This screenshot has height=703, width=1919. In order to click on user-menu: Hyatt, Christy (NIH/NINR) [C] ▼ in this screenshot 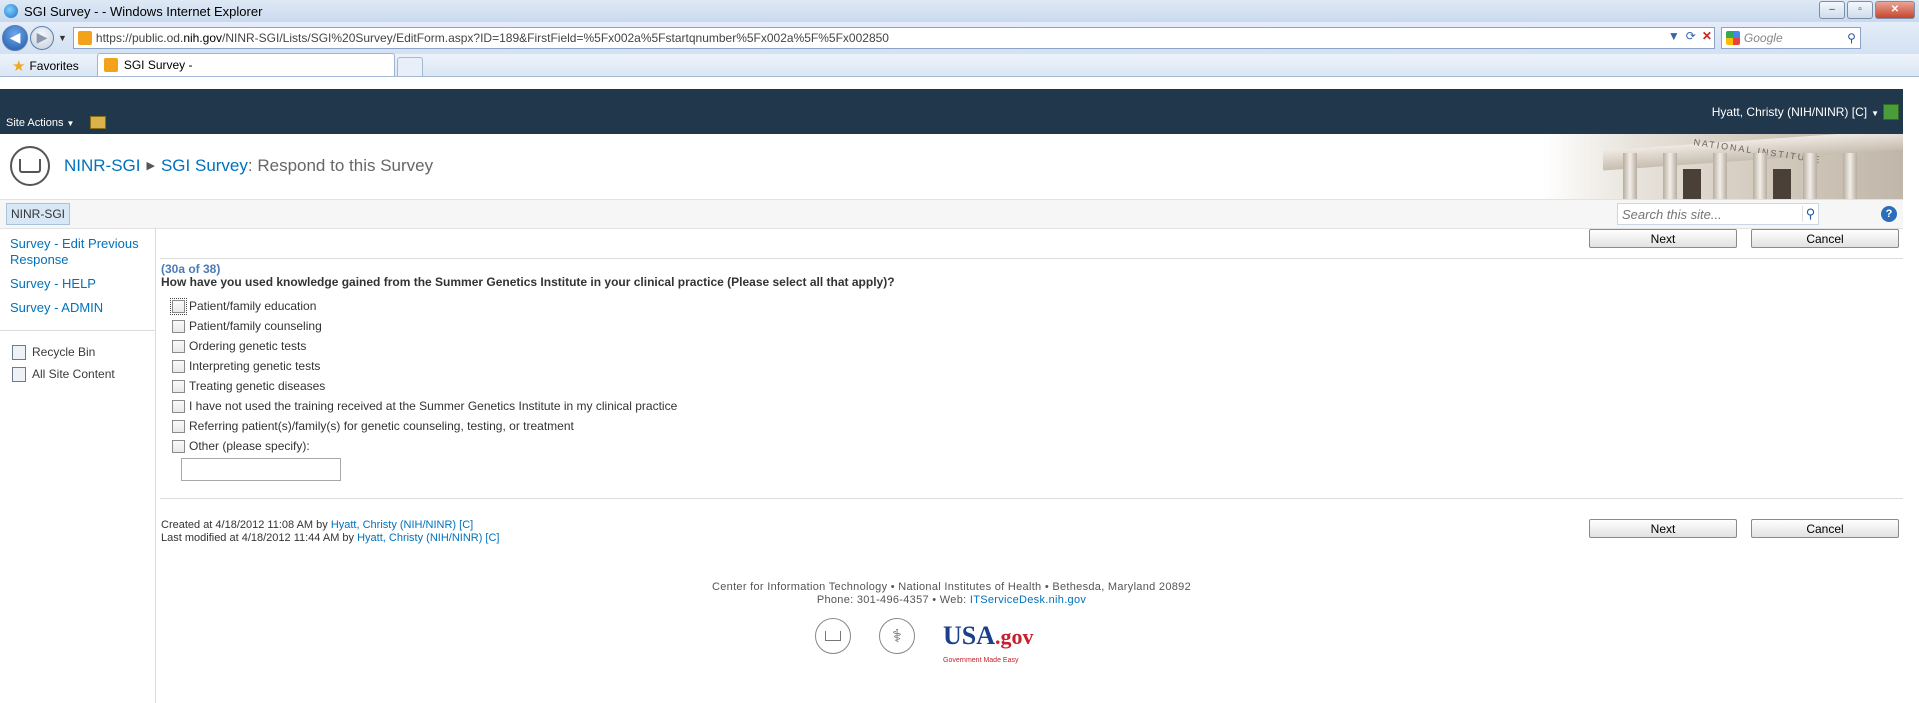, I will do `click(1795, 112)`.